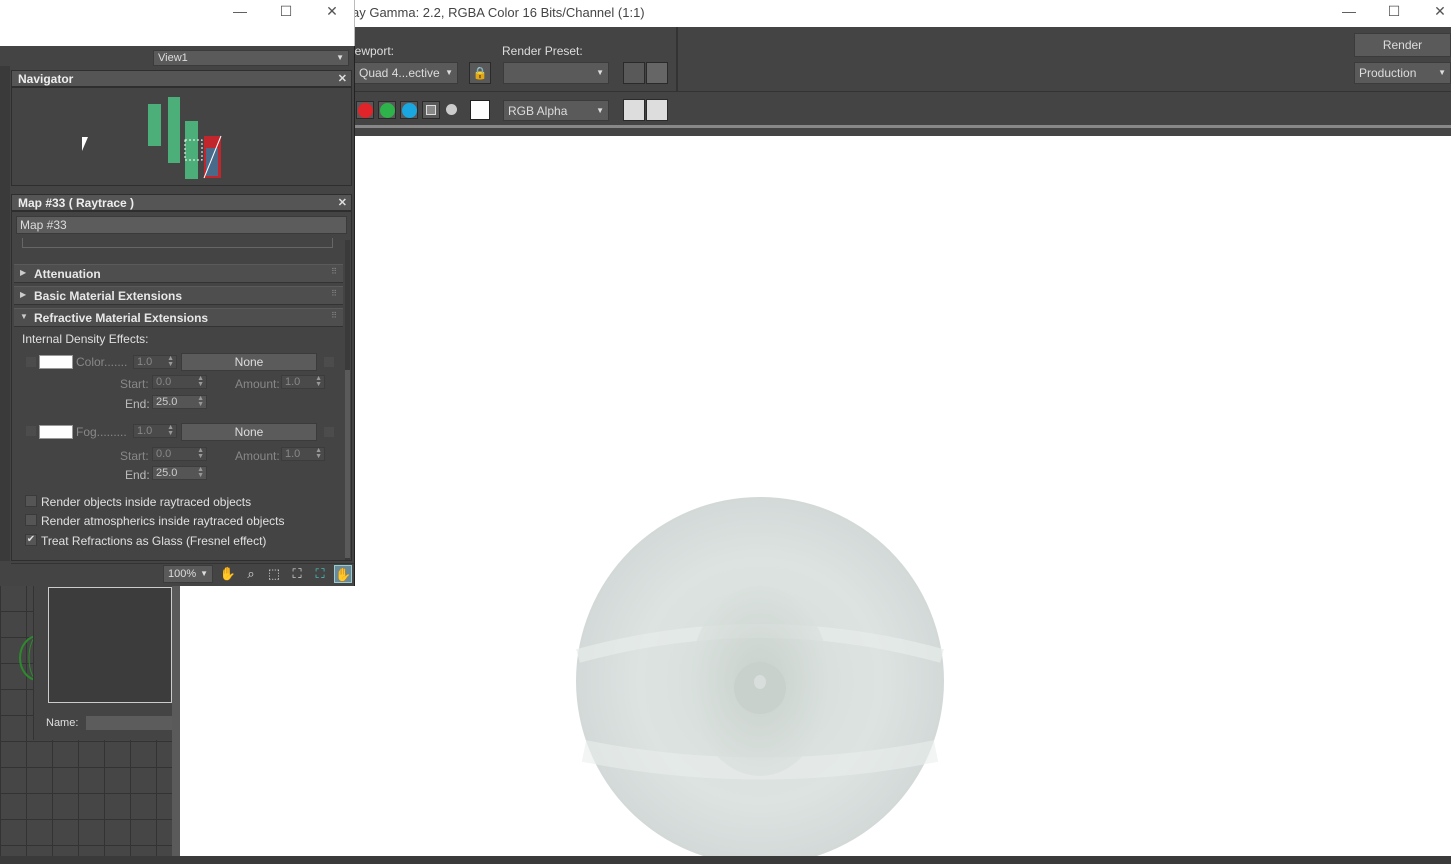 The height and width of the screenshot is (864, 1451). I want to click on color-start-spinner: 0.0 ▲ ▼, so click(179, 382).